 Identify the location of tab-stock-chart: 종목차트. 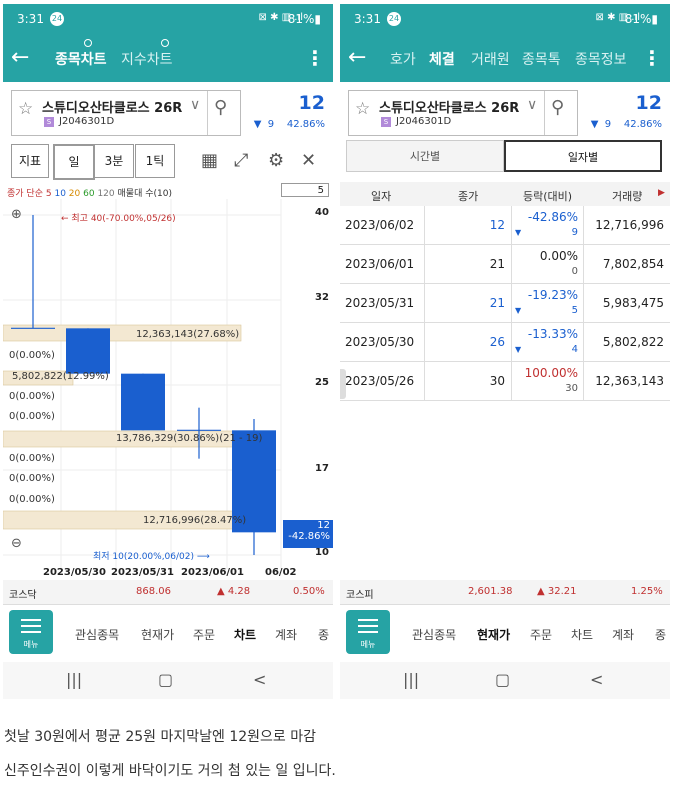
(81, 59).